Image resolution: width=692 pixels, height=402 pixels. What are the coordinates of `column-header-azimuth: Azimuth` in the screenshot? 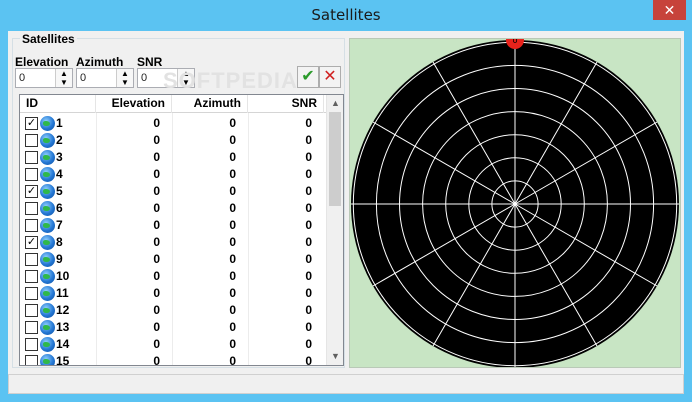 It's located at (210, 104).